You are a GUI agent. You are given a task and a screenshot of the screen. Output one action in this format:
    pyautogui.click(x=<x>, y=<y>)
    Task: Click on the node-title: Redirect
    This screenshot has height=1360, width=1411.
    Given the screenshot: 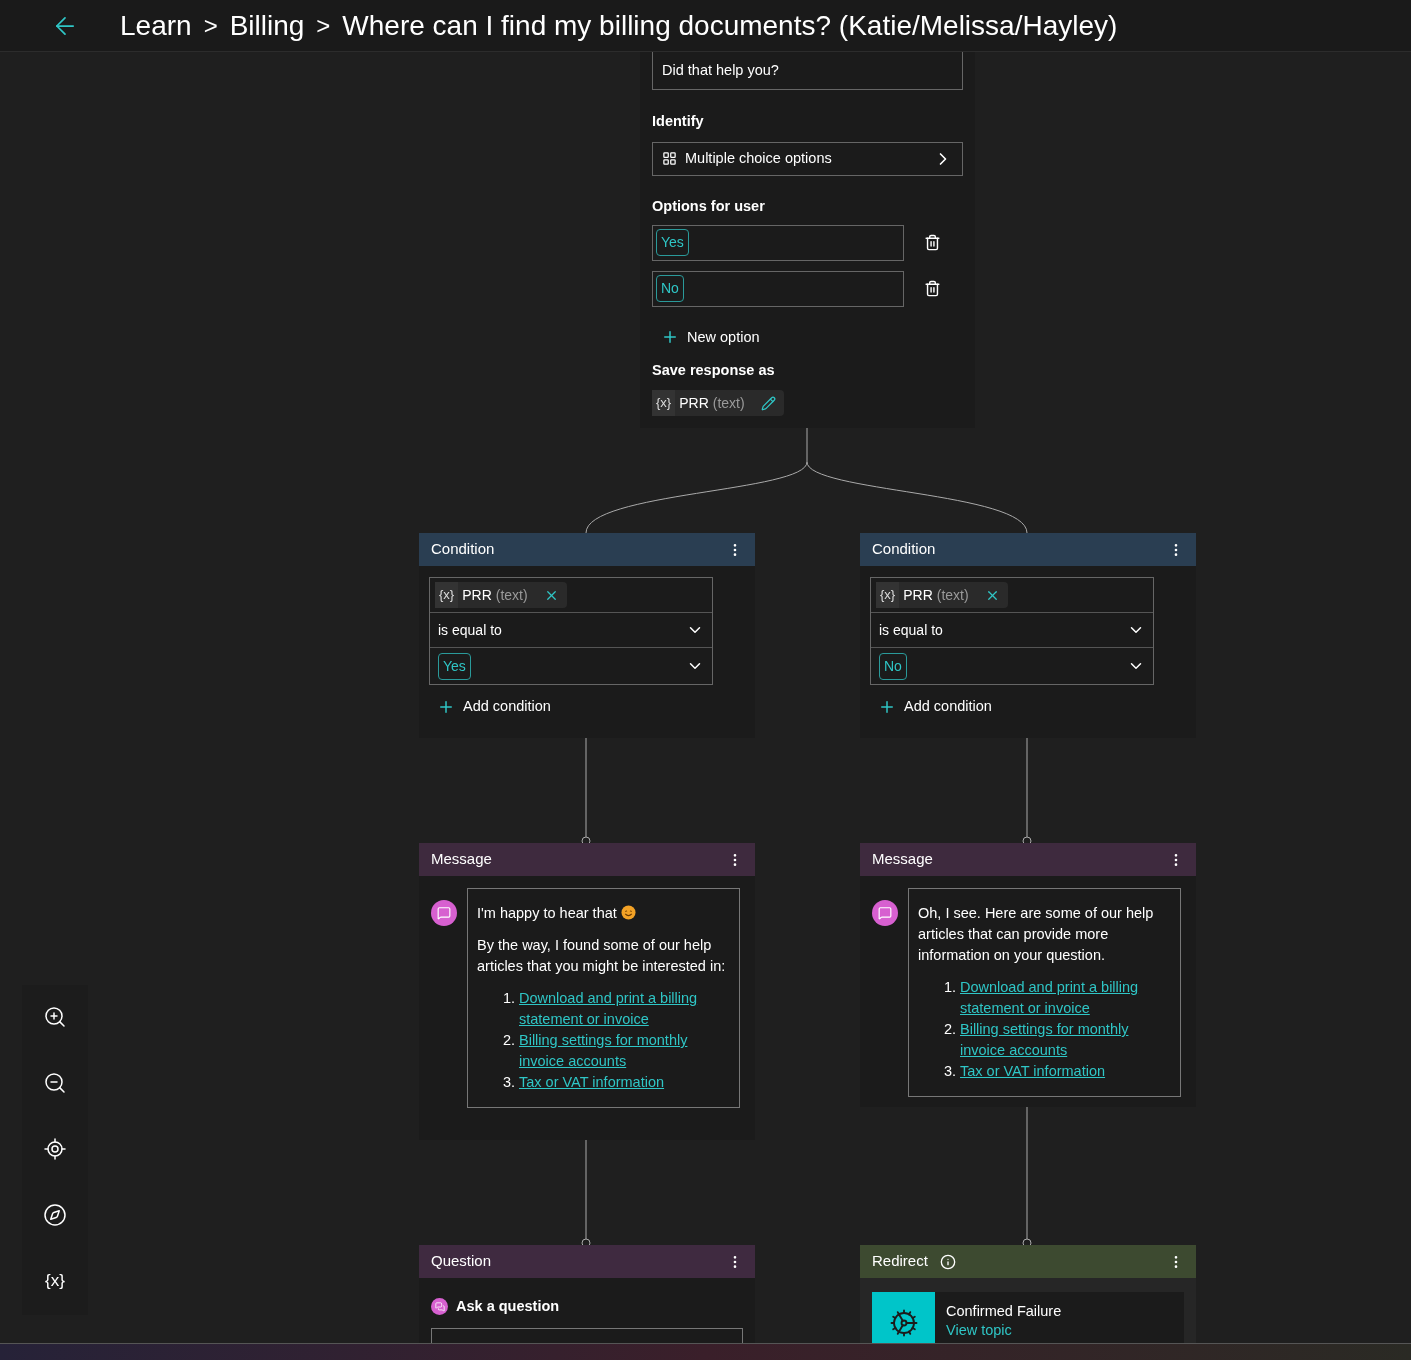 What is the action you would take?
    pyautogui.click(x=900, y=1261)
    